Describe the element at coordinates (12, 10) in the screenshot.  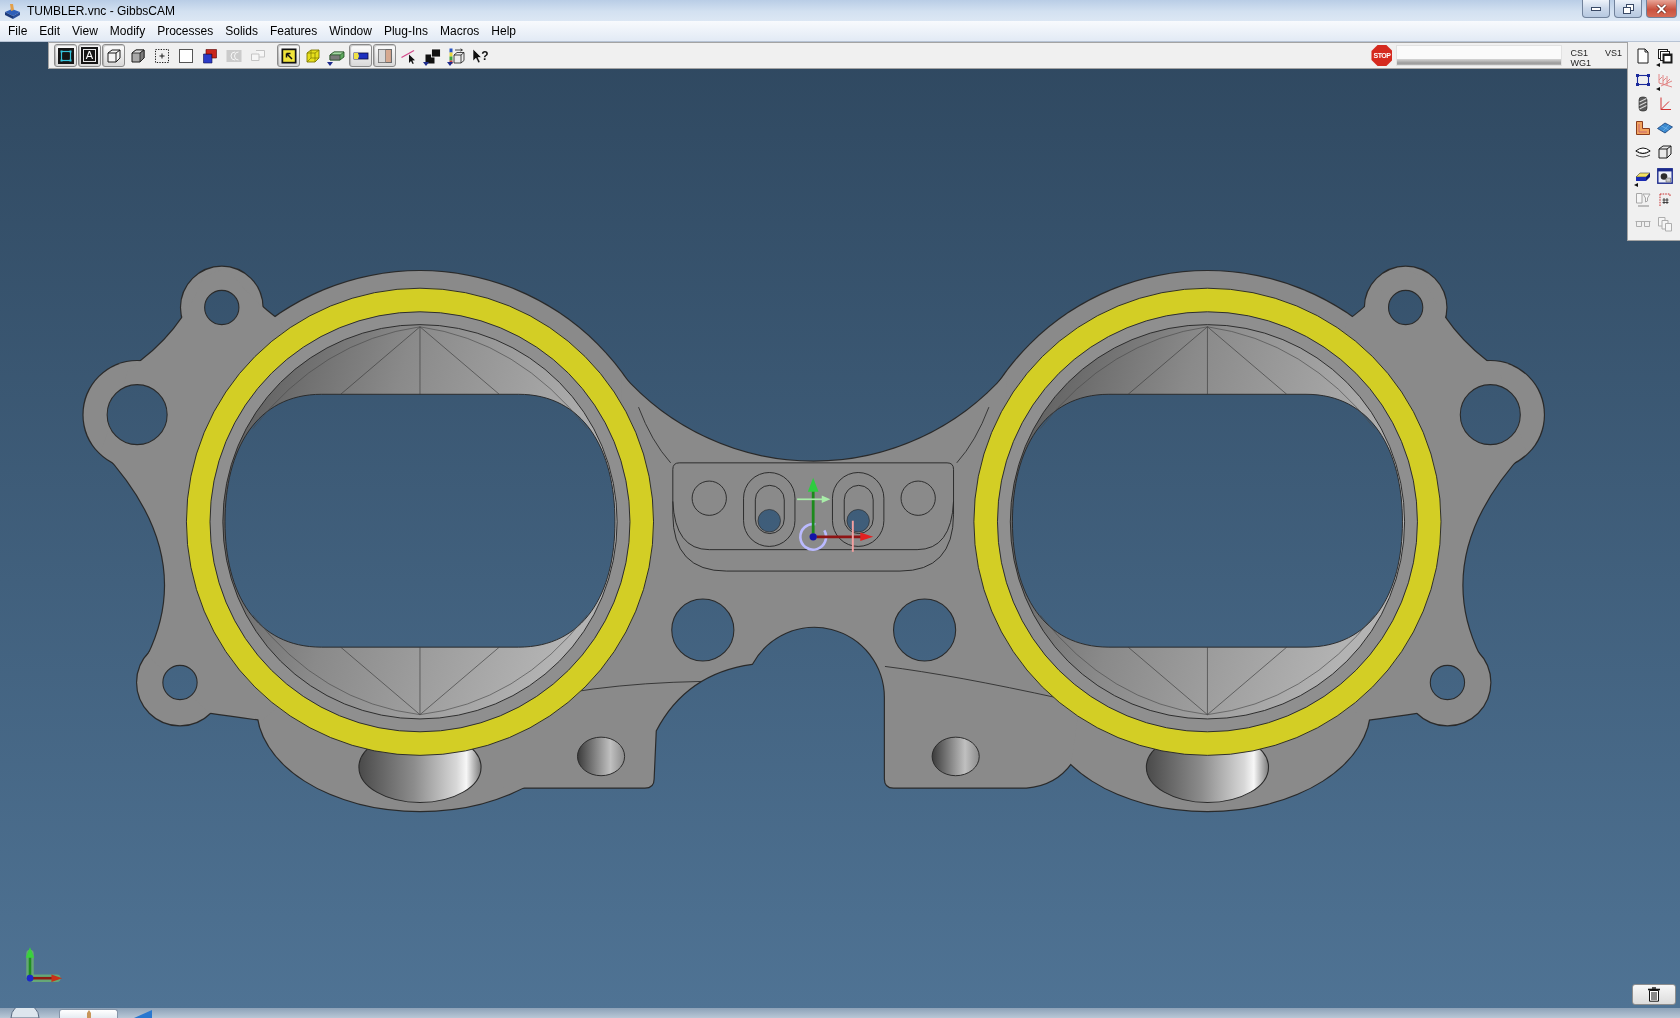
I see `app-icon` at that location.